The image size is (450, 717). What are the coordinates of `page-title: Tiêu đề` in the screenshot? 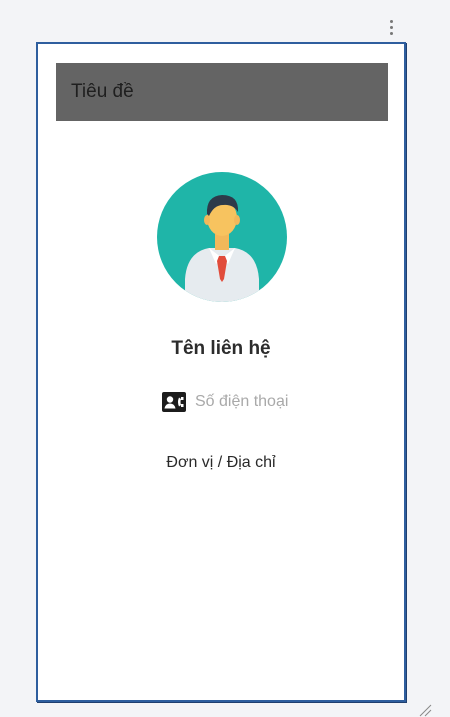 It's located at (102, 91).